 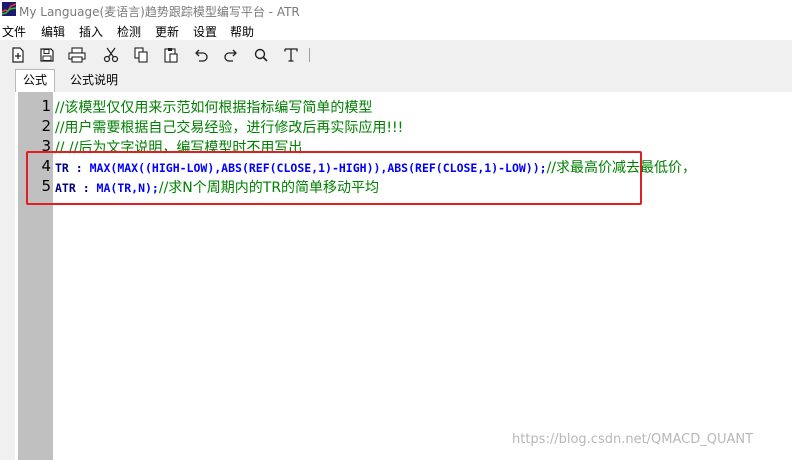 I want to click on print-button, so click(x=77, y=55).